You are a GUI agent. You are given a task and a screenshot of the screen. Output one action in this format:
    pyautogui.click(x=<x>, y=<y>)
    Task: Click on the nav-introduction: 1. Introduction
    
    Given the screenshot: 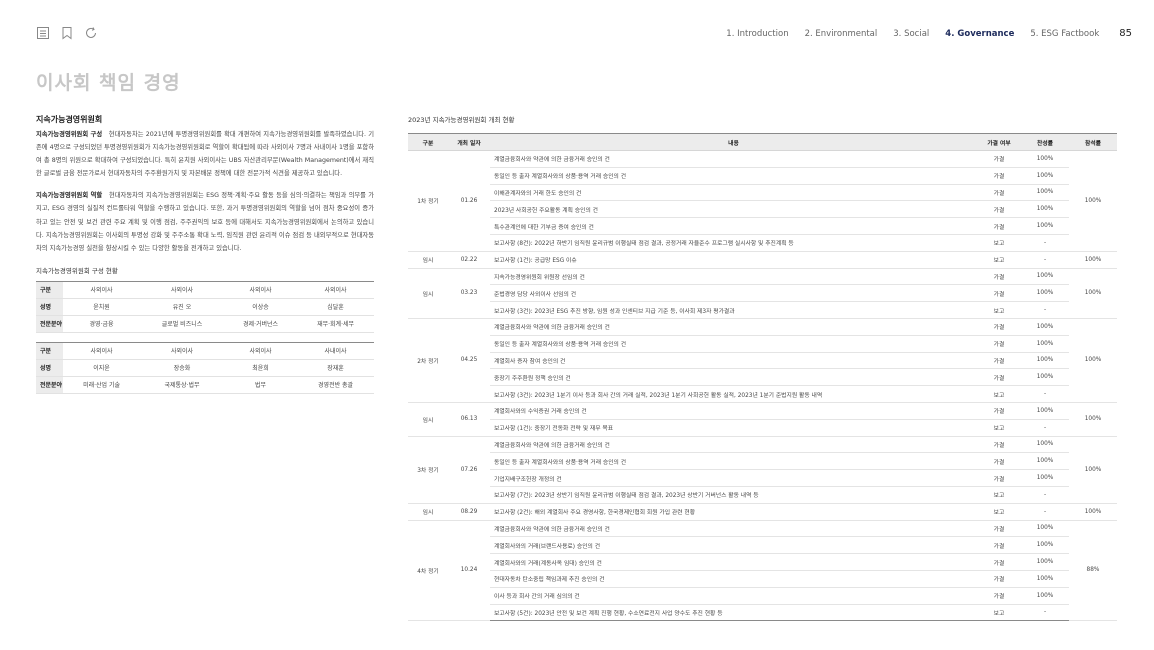 What is the action you would take?
    pyautogui.click(x=757, y=34)
    